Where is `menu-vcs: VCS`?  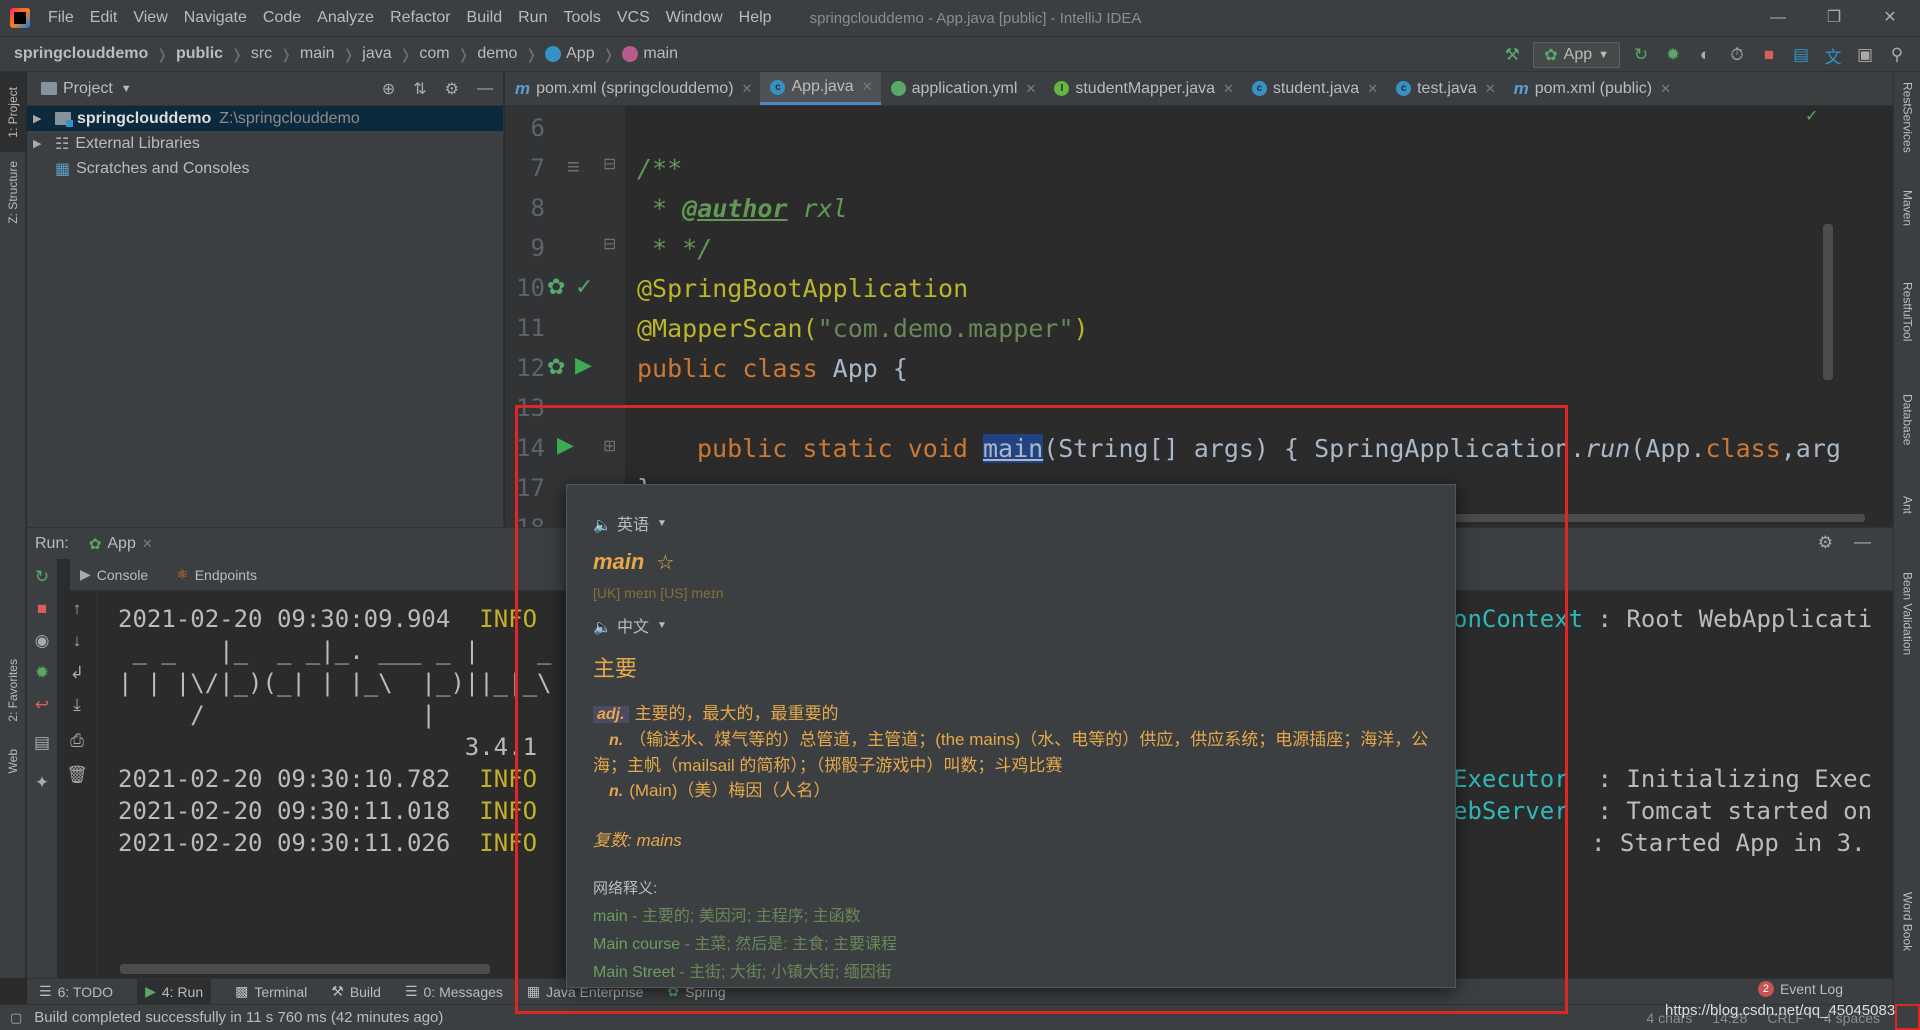 menu-vcs: VCS is located at coordinates (633, 18).